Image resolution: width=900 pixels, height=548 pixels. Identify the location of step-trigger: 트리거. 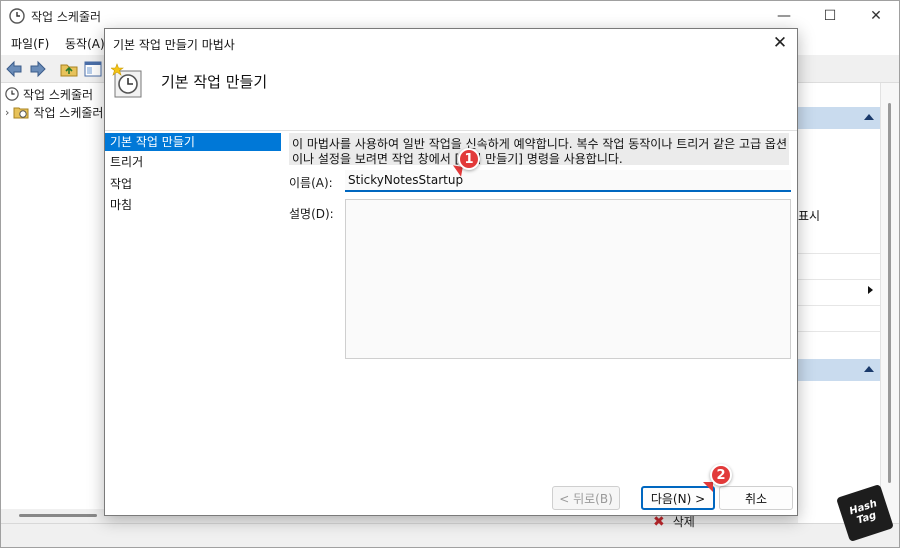
(193, 162).